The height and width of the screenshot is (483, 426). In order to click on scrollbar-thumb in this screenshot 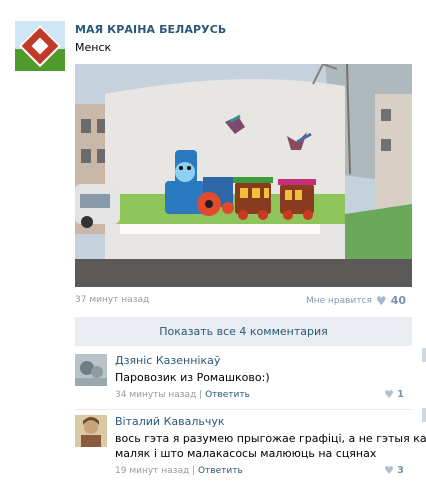, I will do `click(424, 355)`.